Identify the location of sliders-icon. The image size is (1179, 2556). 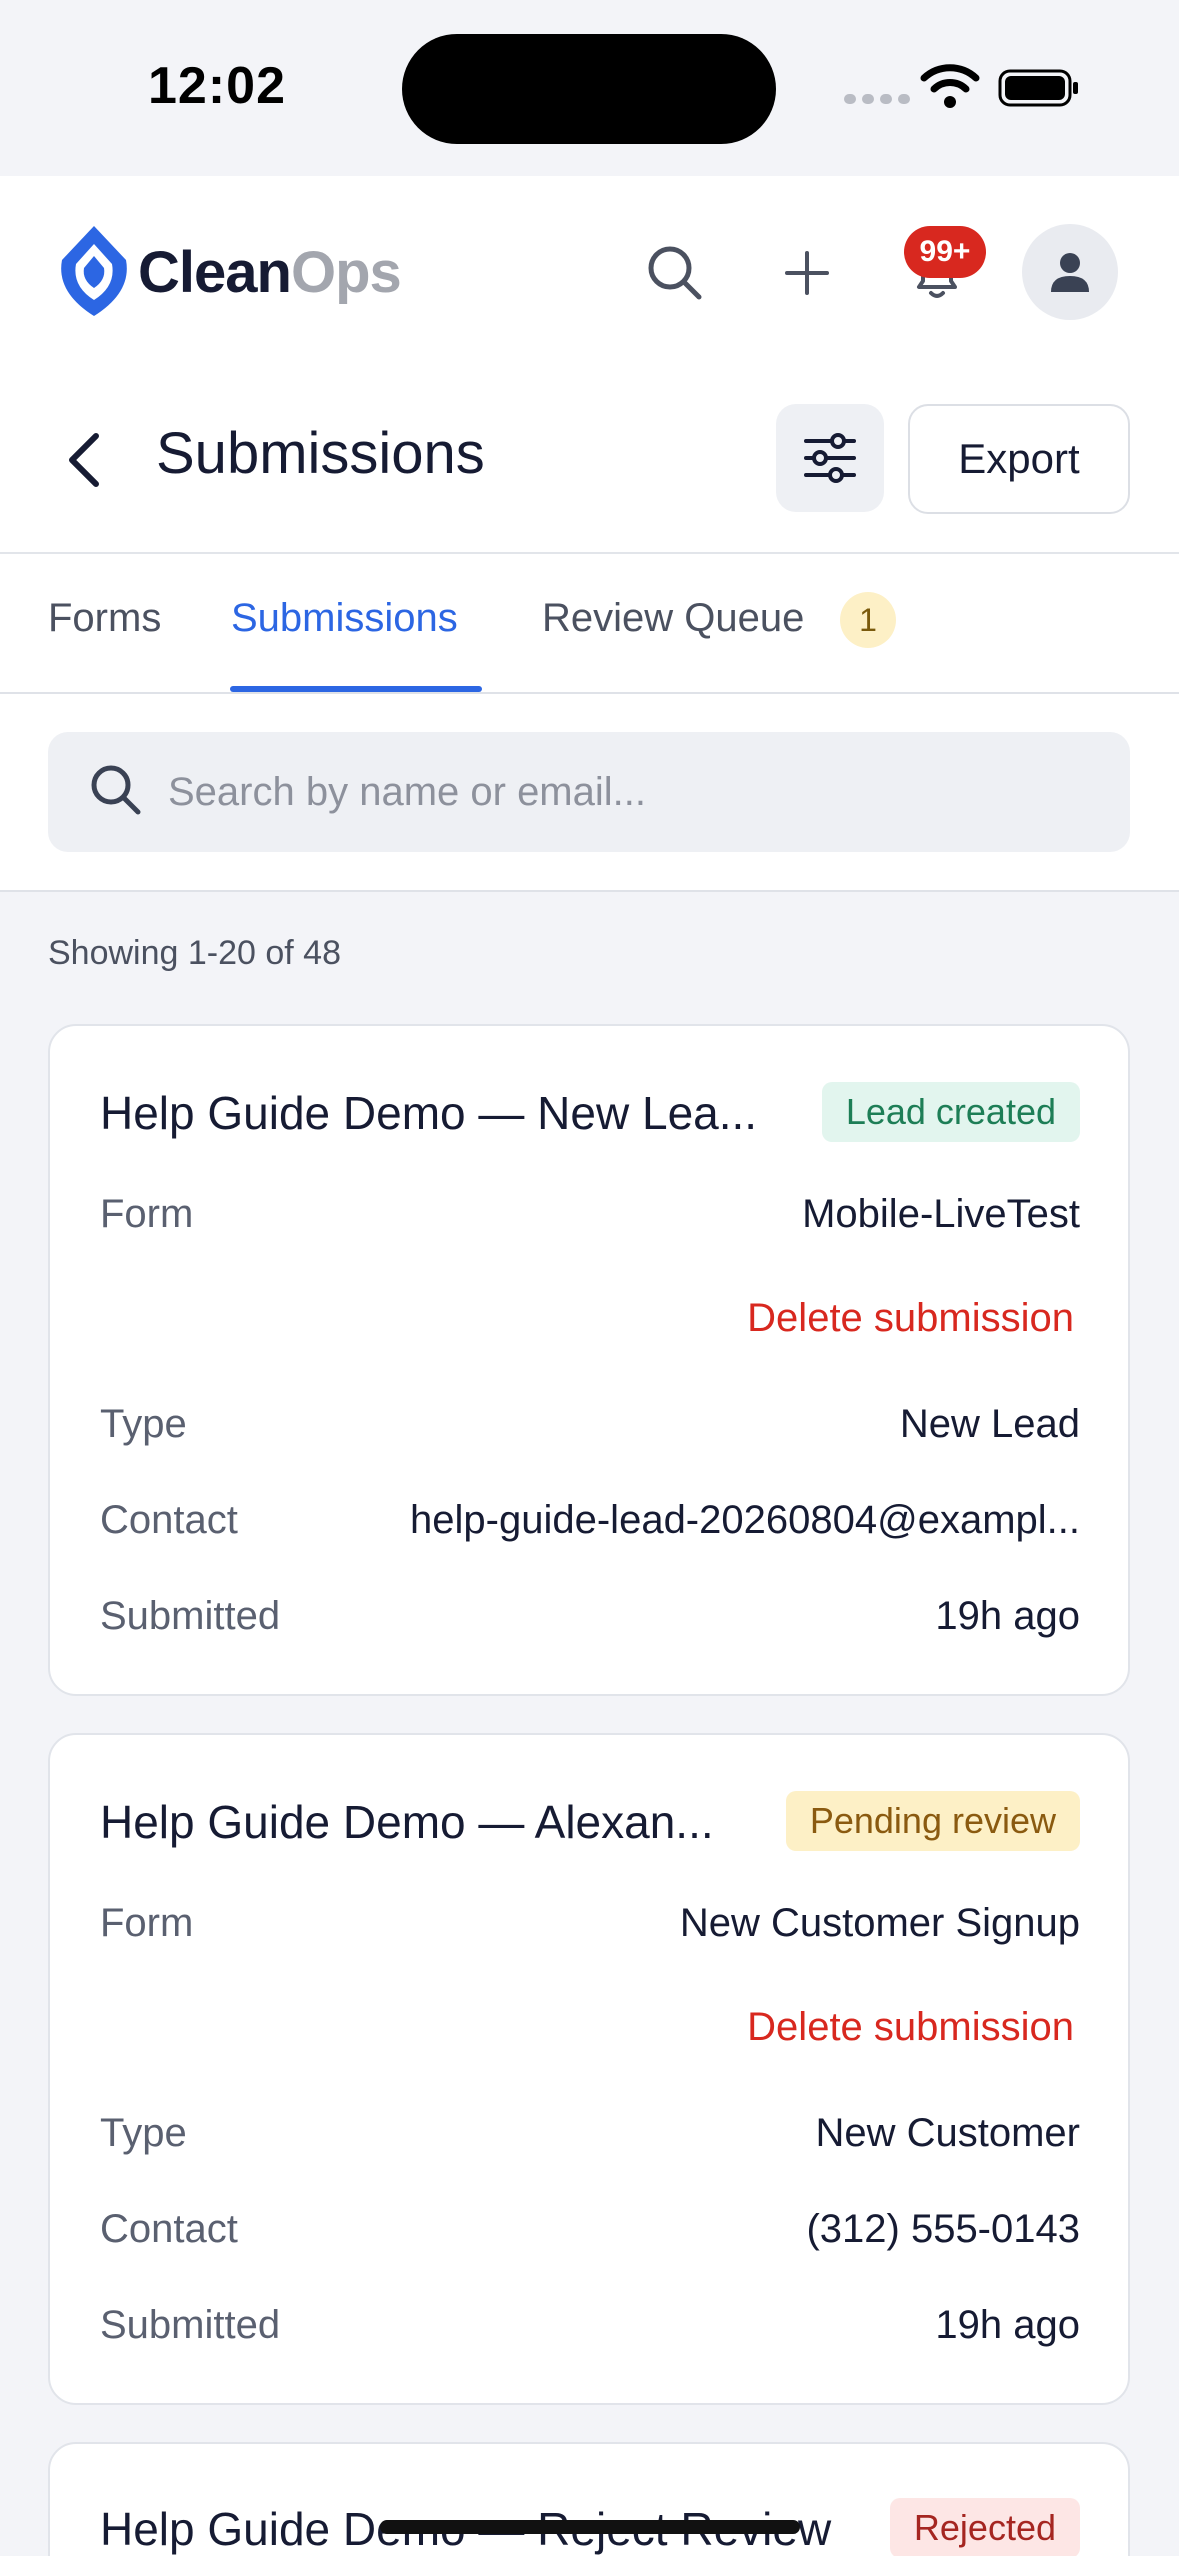
(830, 458).